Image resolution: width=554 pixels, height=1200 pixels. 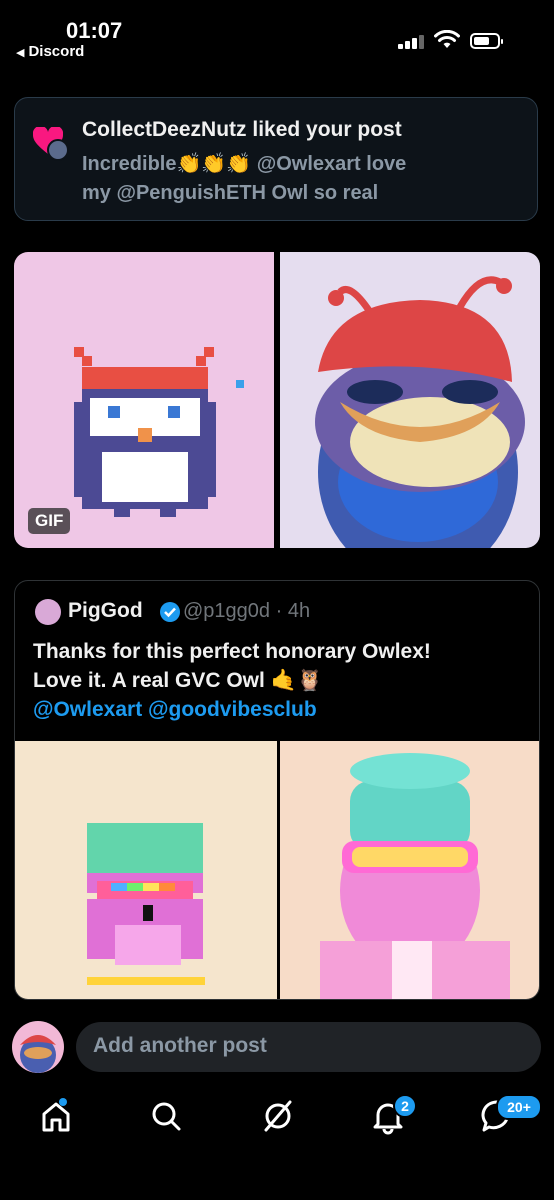 I want to click on notifications-badge: 2, so click(x=405, y=1106).